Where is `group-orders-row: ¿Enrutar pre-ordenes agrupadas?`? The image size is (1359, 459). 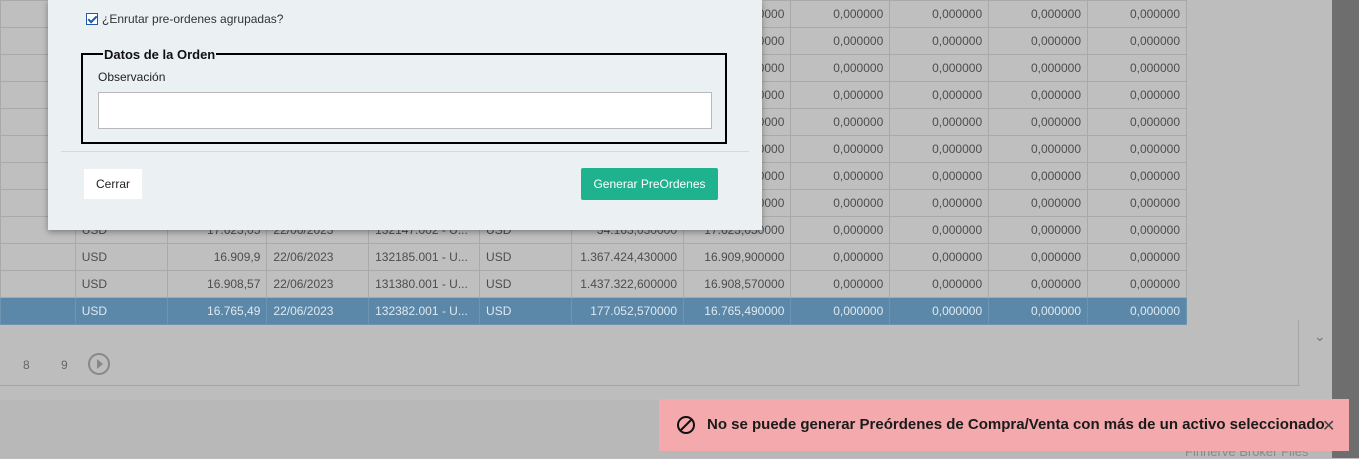
group-orders-row: ¿Enrutar pre-ordenes agrupadas? is located at coordinates (184, 19).